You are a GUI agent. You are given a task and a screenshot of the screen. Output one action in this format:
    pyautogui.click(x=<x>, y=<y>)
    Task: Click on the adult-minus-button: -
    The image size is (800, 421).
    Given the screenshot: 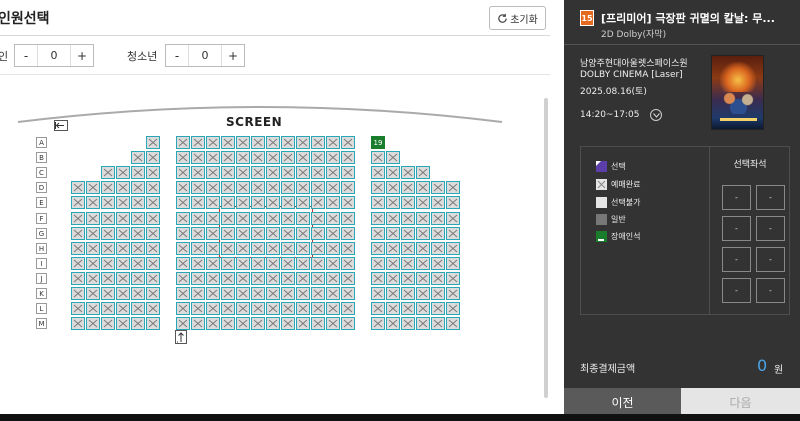 What is the action you would take?
    pyautogui.click(x=26, y=55)
    